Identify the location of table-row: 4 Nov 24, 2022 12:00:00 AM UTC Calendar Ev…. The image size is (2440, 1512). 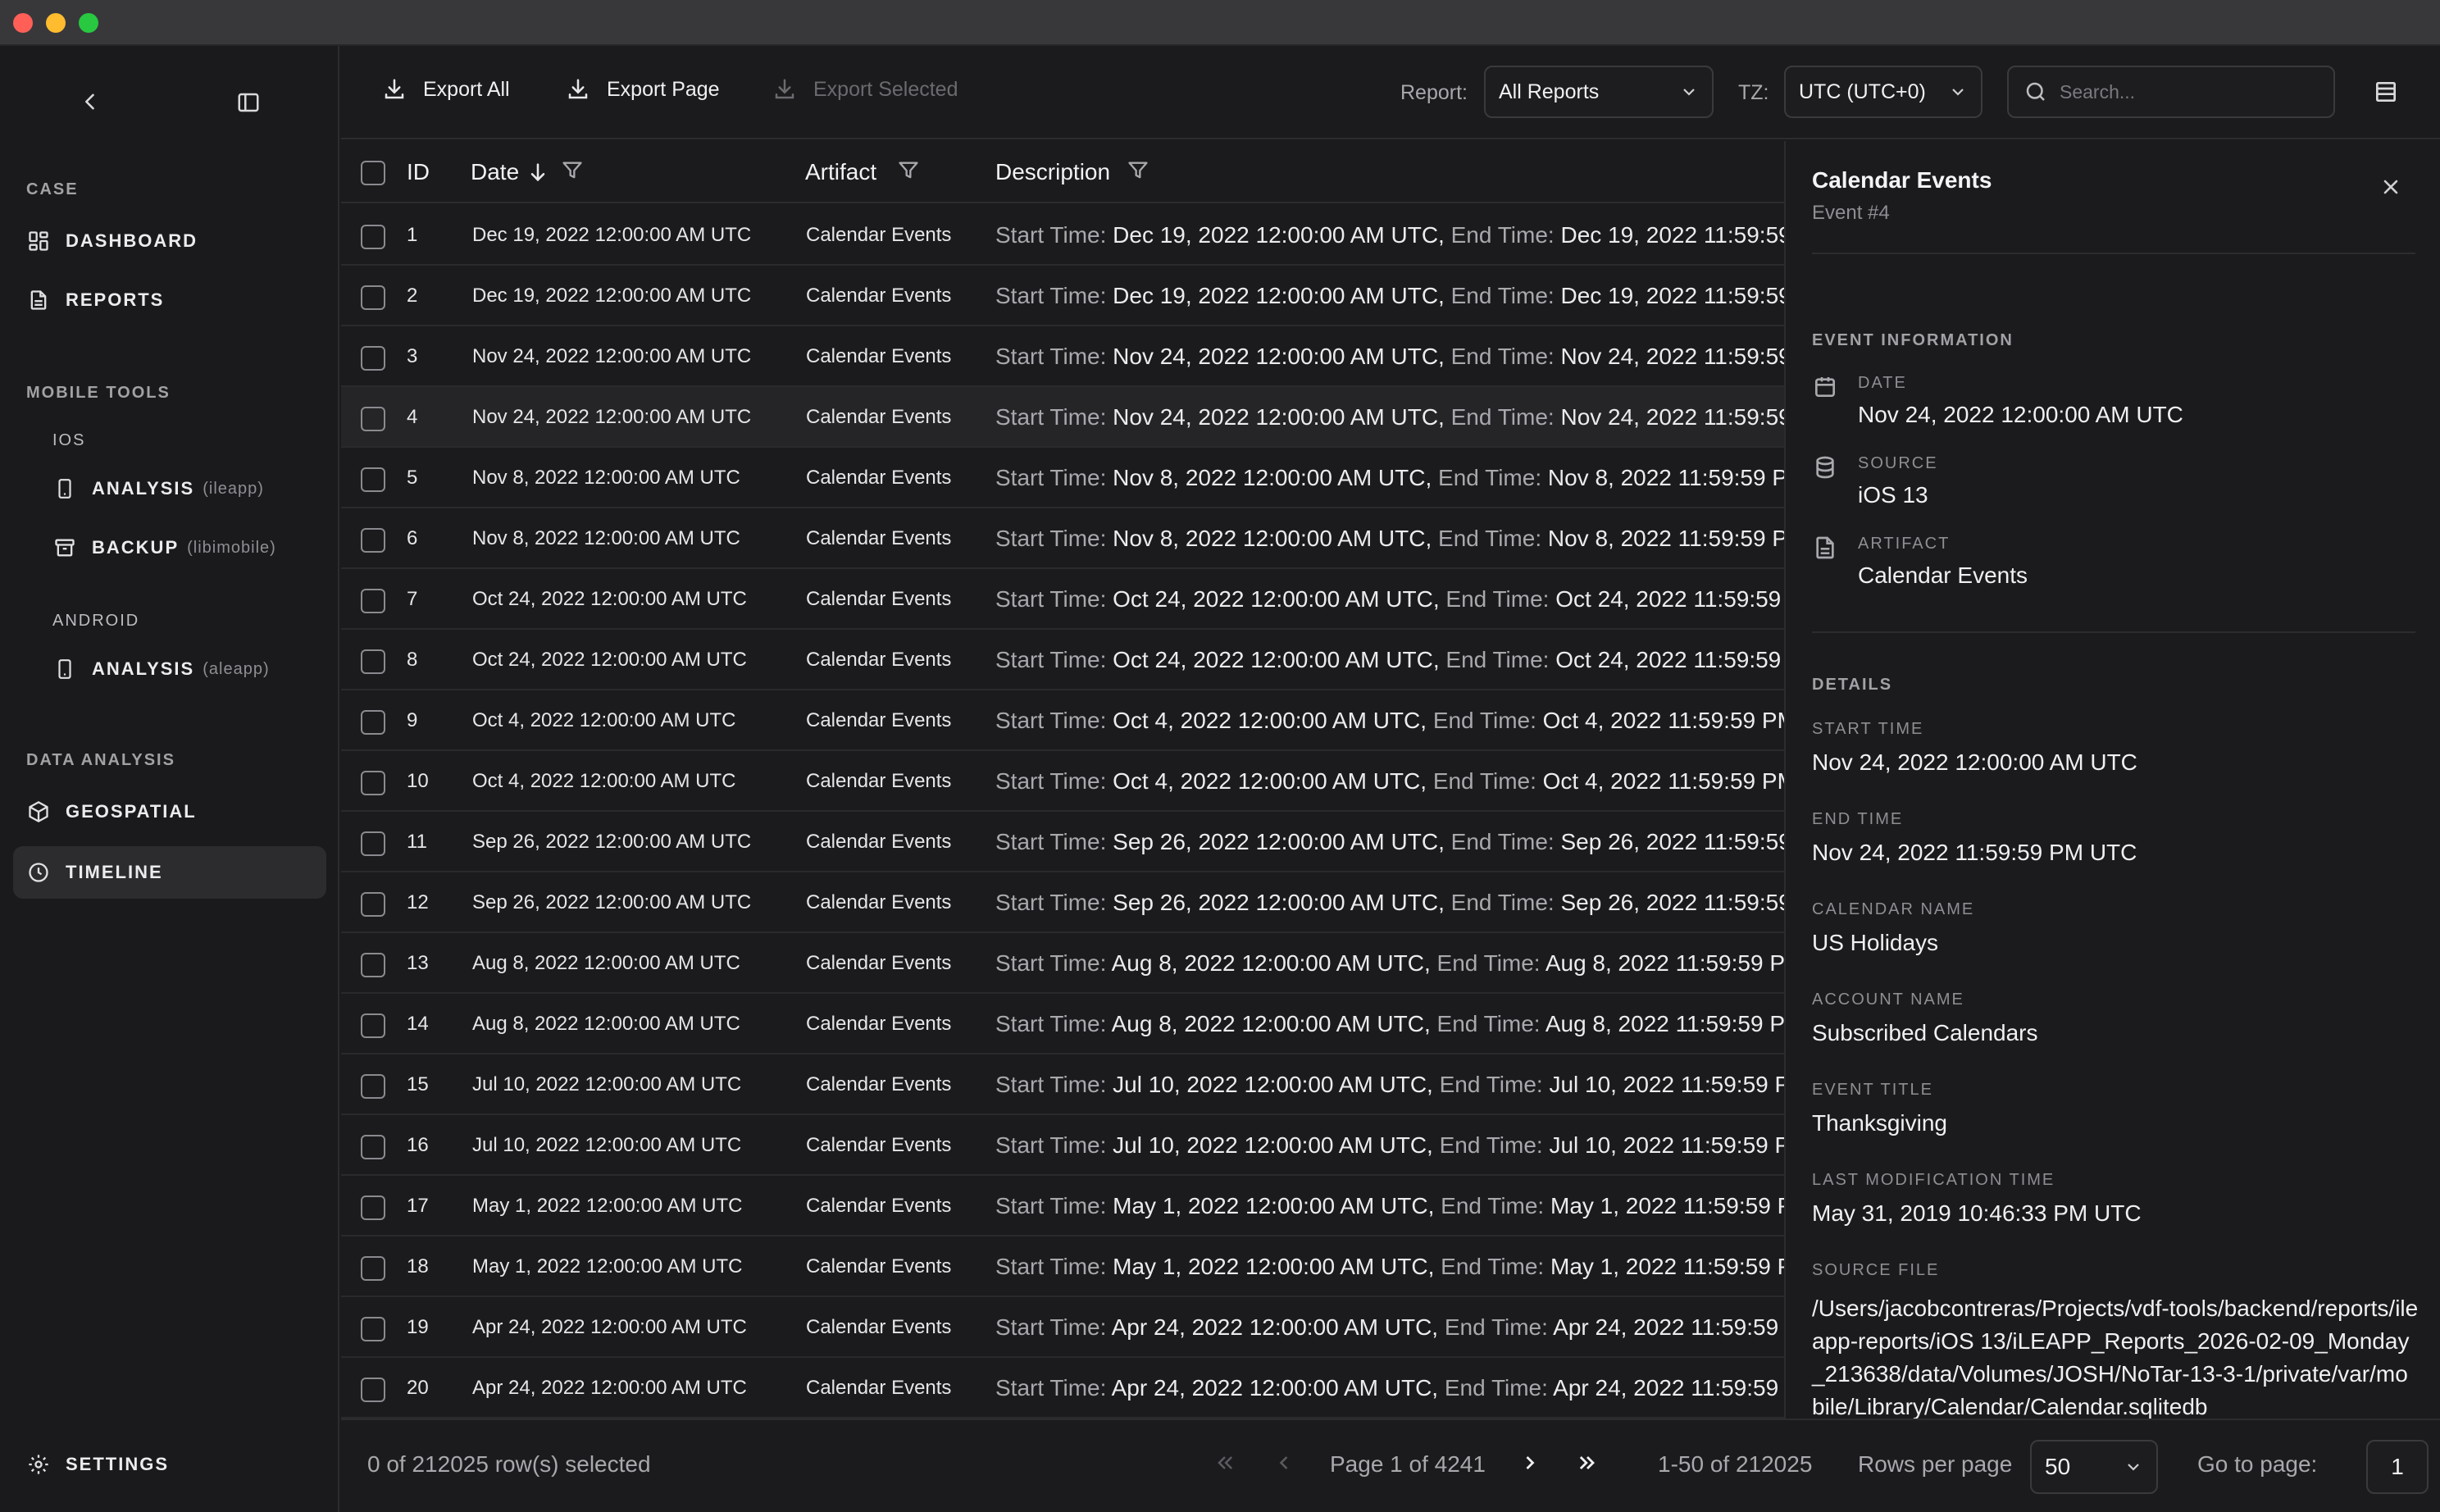
(1062, 417).